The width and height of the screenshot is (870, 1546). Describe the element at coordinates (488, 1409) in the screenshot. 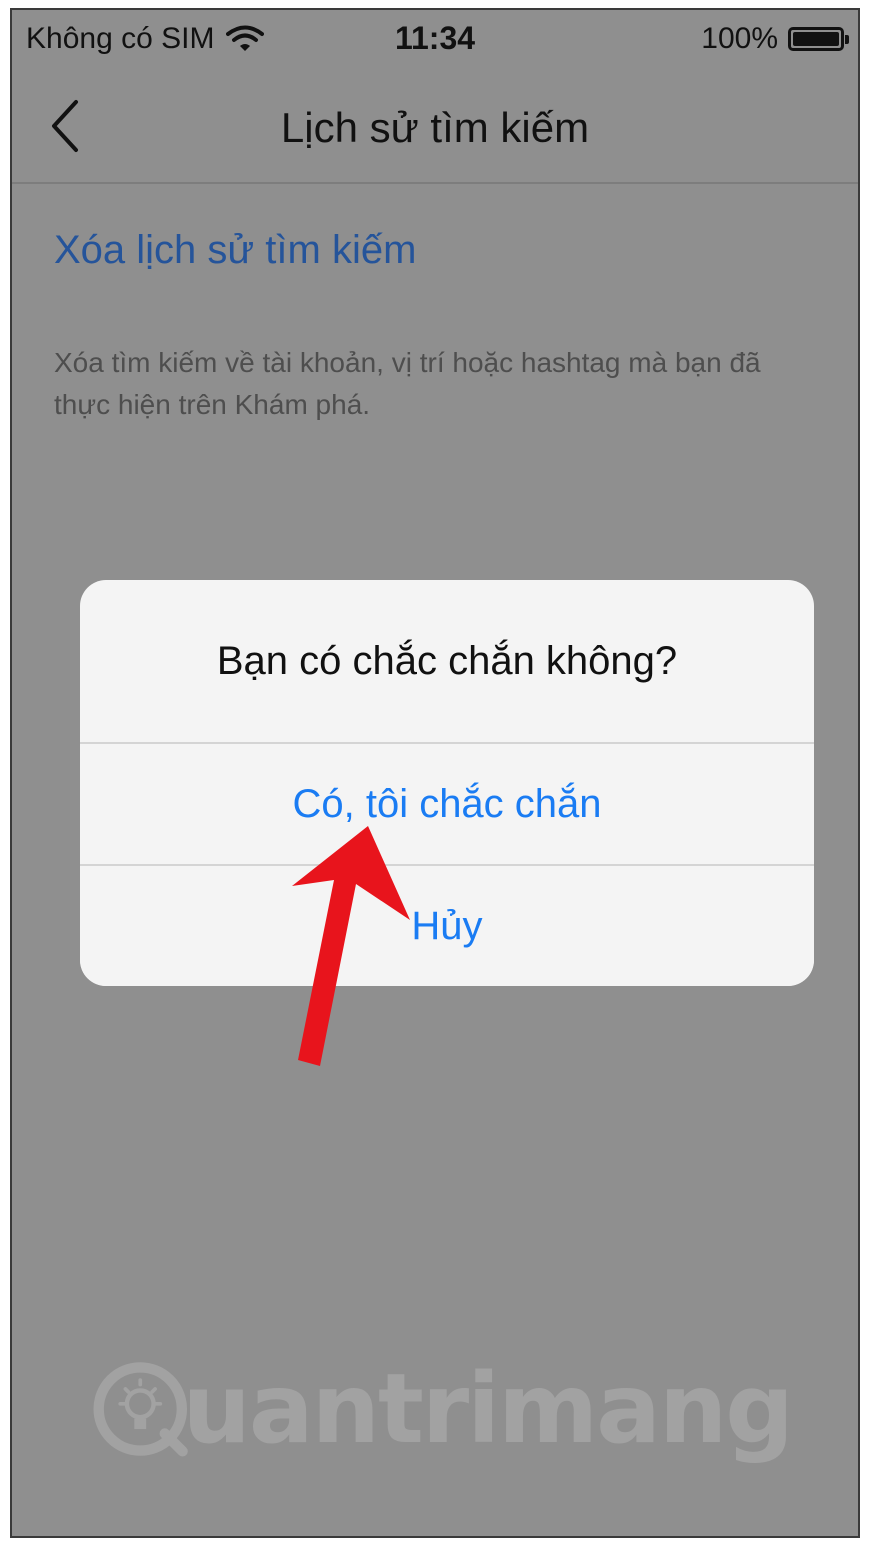

I see `watermark-brand-text: uantrimang` at that location.